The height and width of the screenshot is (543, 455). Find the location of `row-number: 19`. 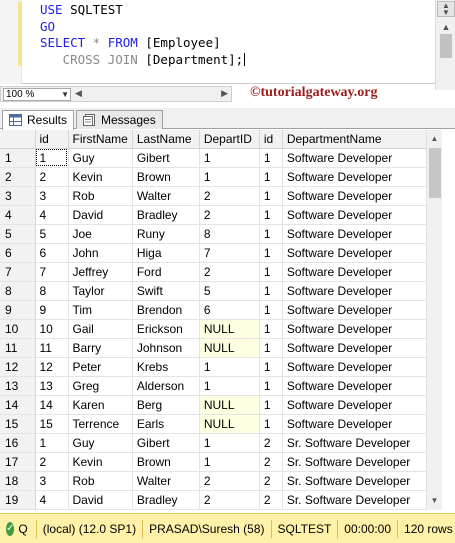

row-number: 19 is located at coordinates (18, 500).